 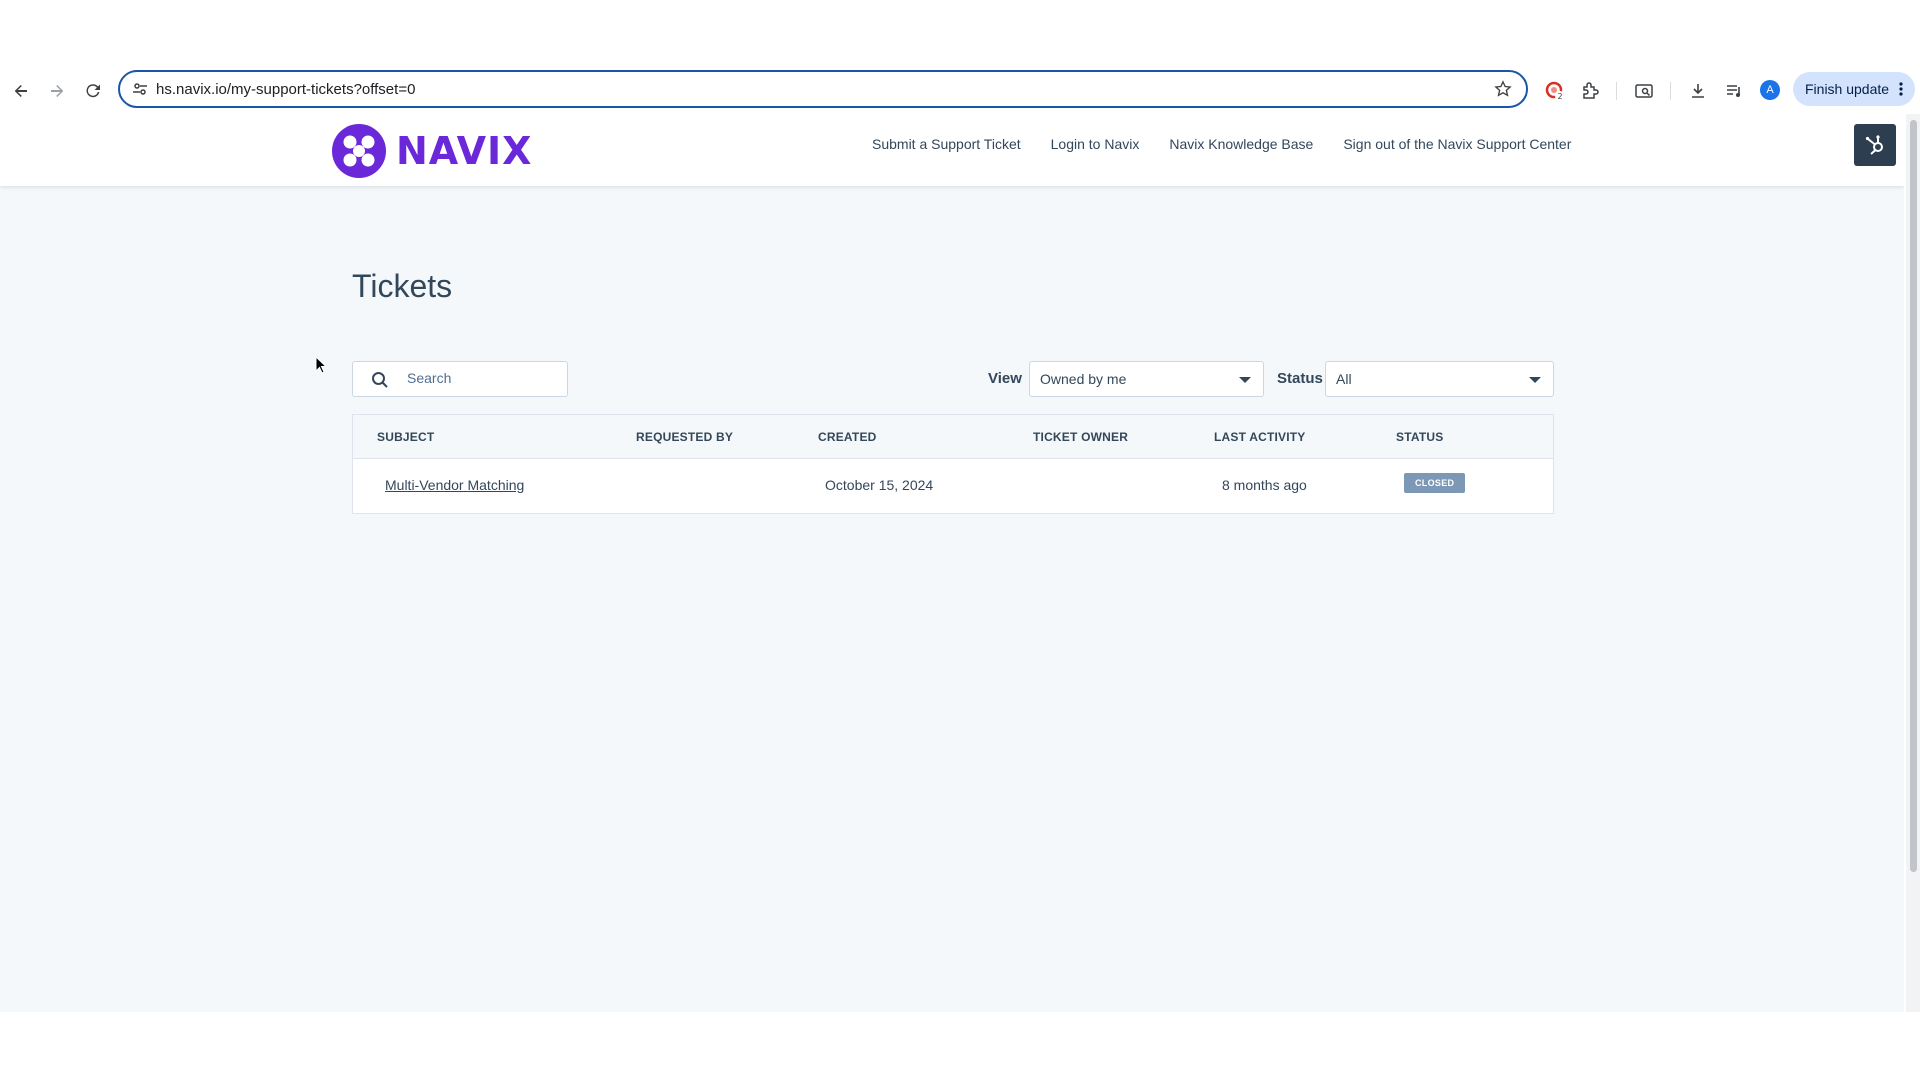 I want to click on ticket-subject-link: Multi-Vendor Matching, so click(x=454, y=485).